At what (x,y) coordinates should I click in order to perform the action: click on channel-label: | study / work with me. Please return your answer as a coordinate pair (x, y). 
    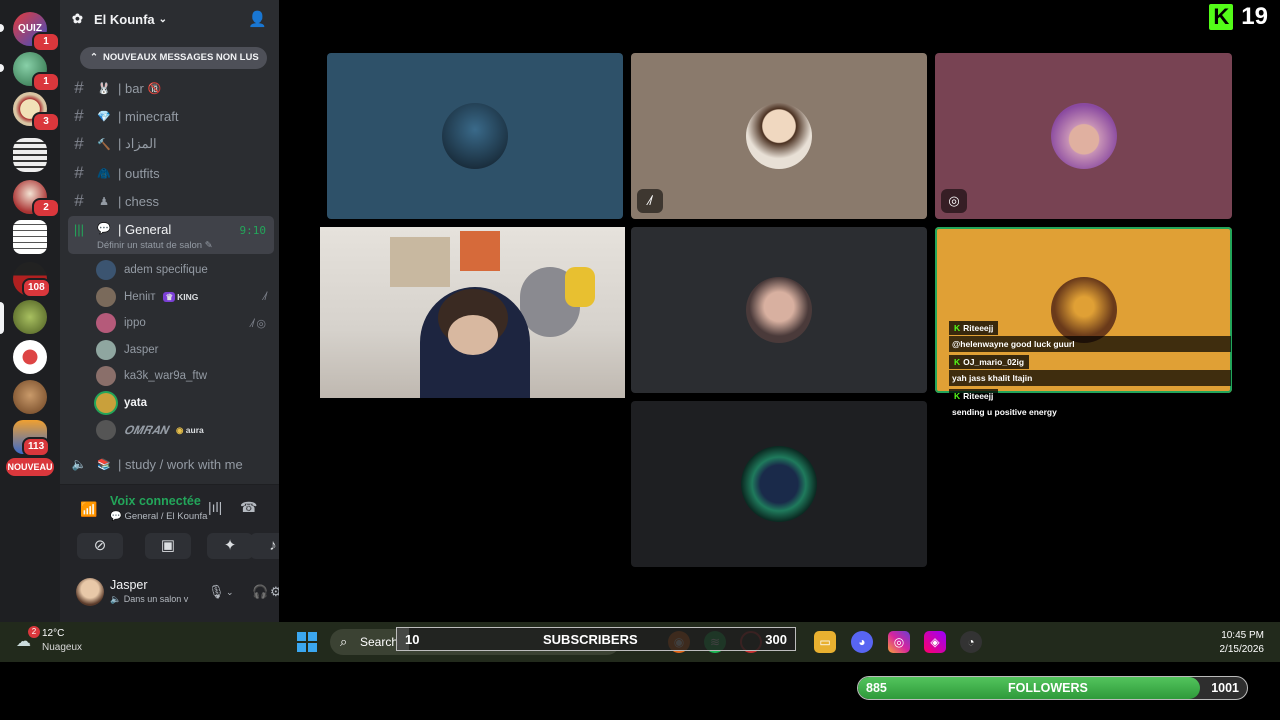
    Looking at the image, I should click on (180, 464).